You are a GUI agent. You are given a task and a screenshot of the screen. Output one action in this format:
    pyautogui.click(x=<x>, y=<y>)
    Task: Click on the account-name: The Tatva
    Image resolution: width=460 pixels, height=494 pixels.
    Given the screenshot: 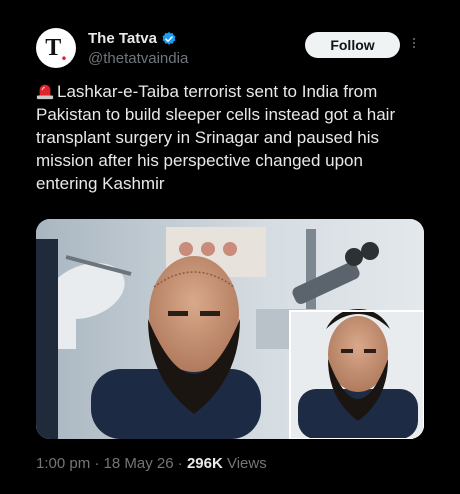 What is the action you would take?
    pyautogui.click(x=132, y=38)
    